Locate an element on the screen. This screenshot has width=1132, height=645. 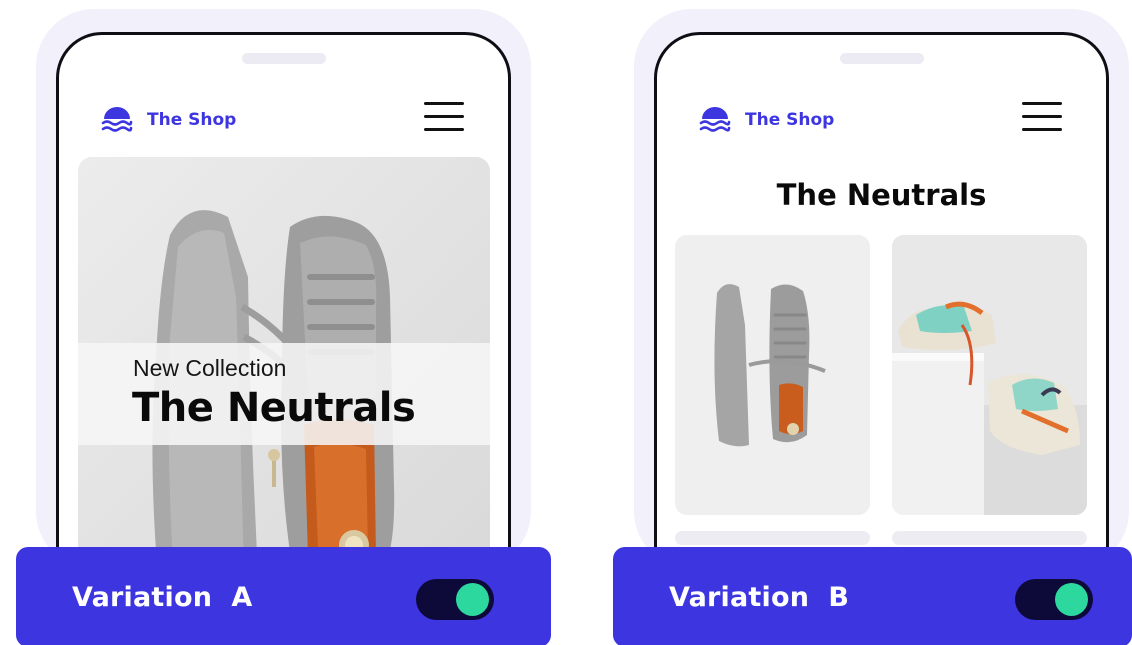
variation-b-bar: Variation B is located at coordinates (872, 596).